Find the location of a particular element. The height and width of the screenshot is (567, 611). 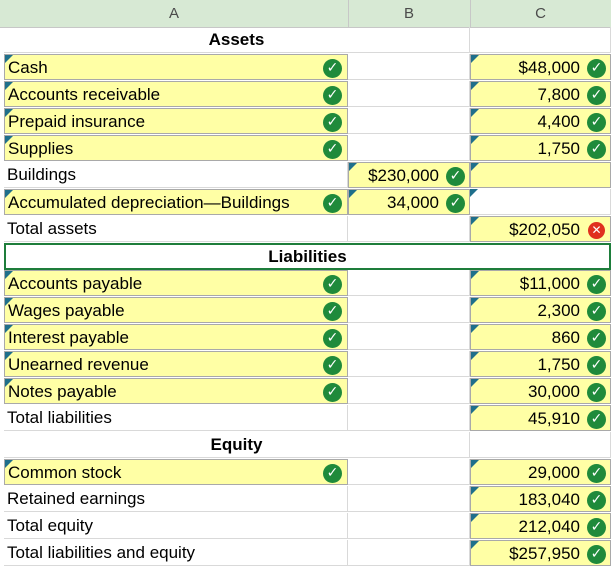

retained-c-cell: 183,040 ✓ is located at coordinates (540, 499).